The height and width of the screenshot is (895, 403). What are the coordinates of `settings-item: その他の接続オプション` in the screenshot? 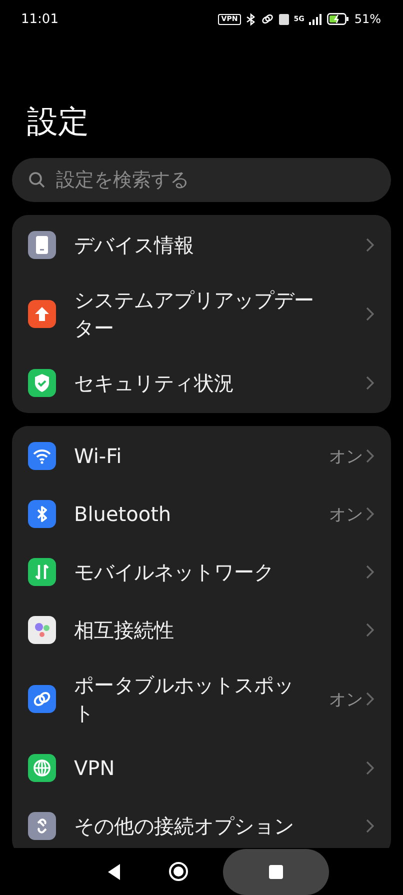 It's located at (201, 822).